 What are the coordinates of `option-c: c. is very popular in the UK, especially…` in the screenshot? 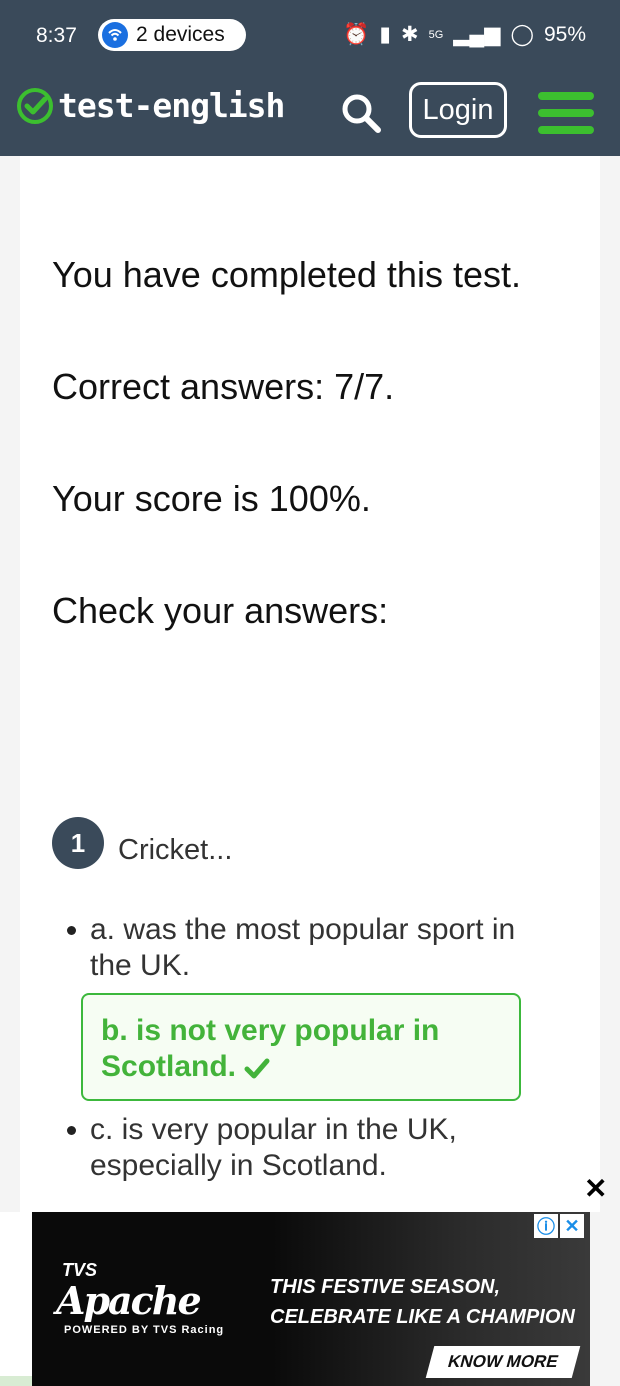 It's located at (273, 1147).